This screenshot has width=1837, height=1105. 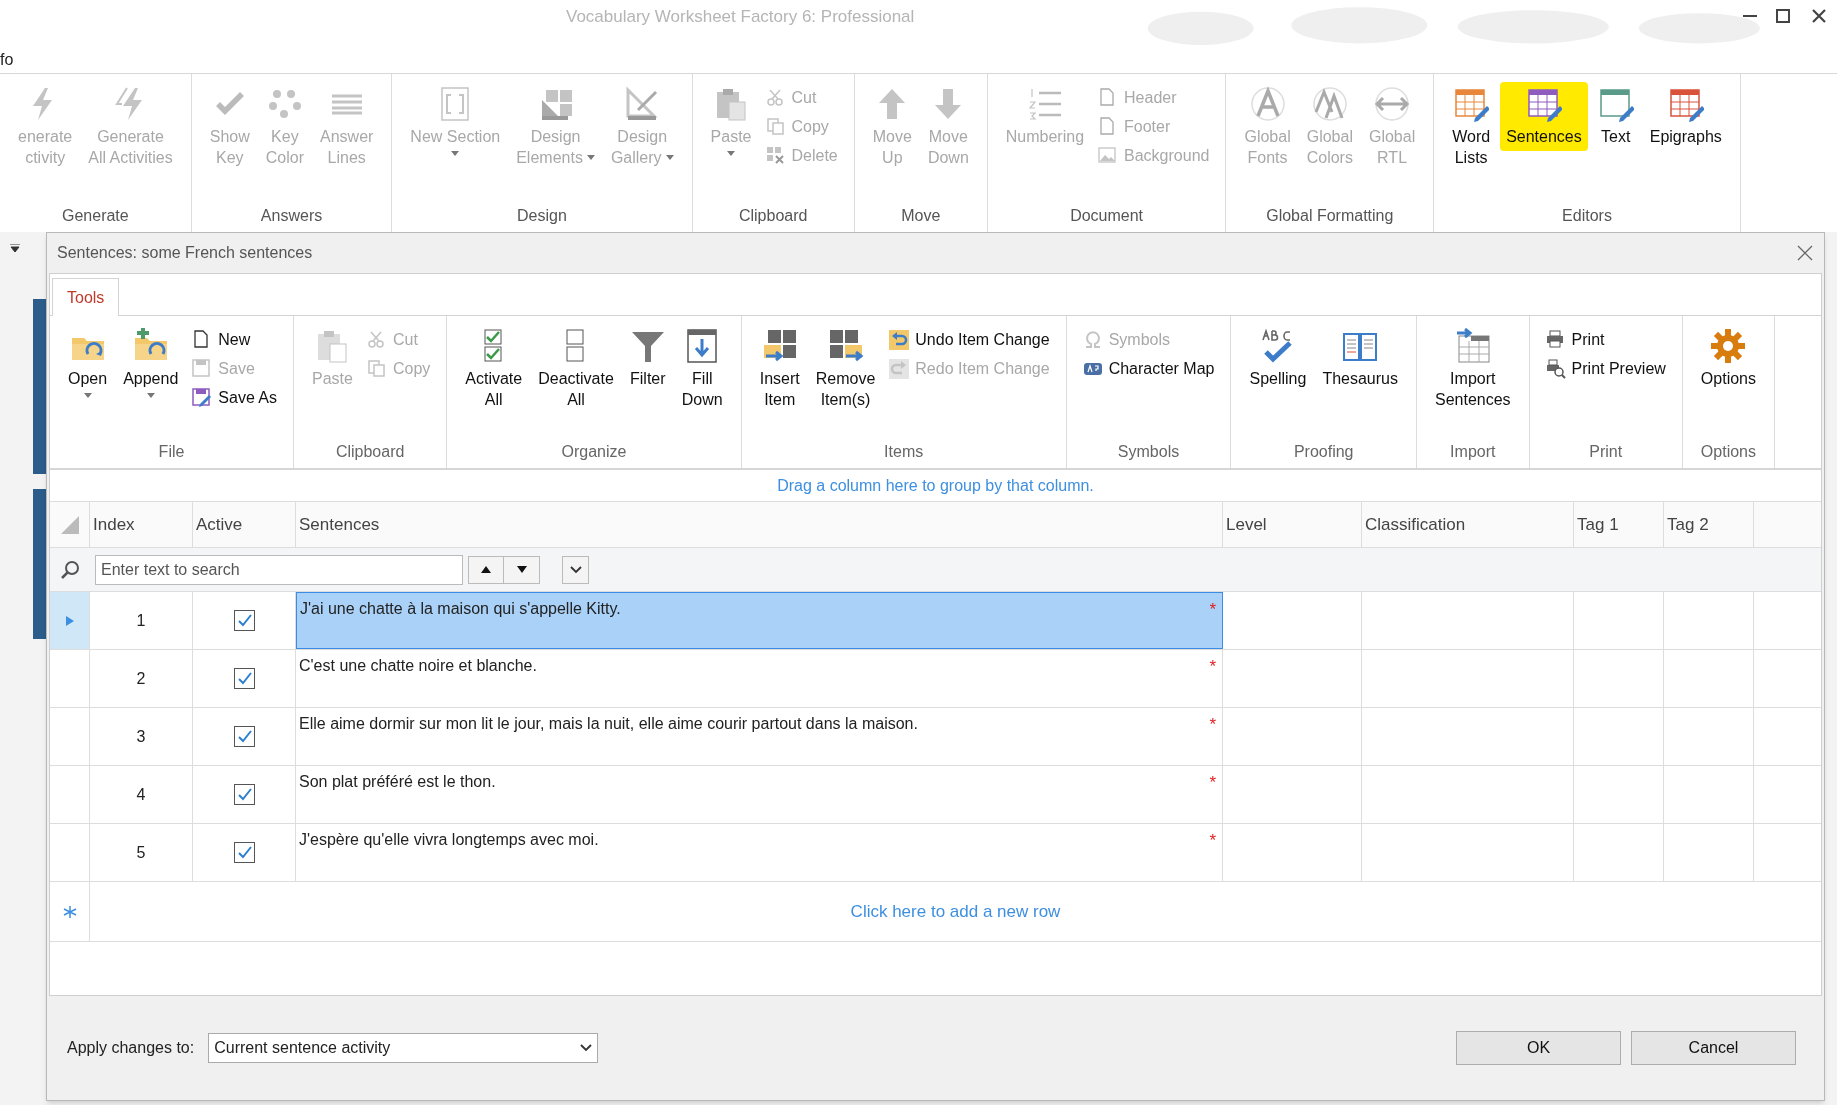 I want to click on table-cell: C'est une chatte noire et blanche. *, so click(x=759, y=678).